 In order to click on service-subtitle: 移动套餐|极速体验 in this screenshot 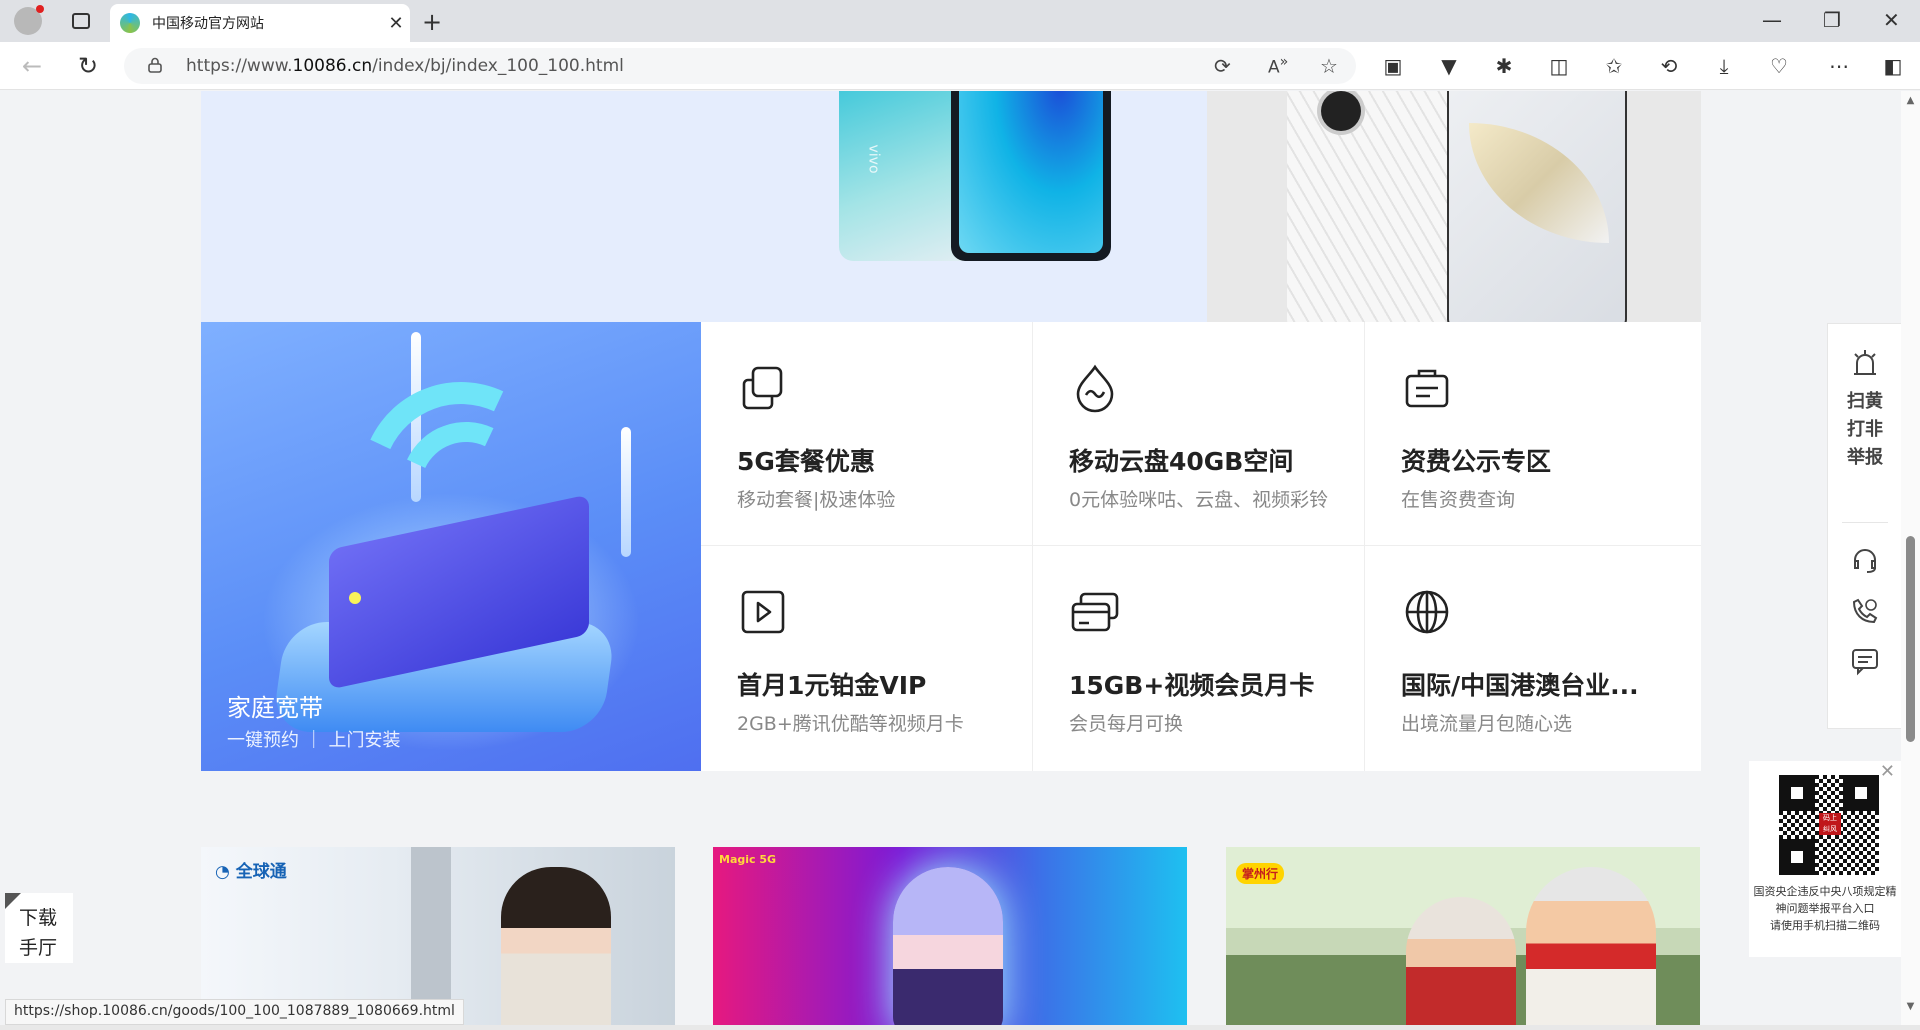, I will do `click(816, 500)`.